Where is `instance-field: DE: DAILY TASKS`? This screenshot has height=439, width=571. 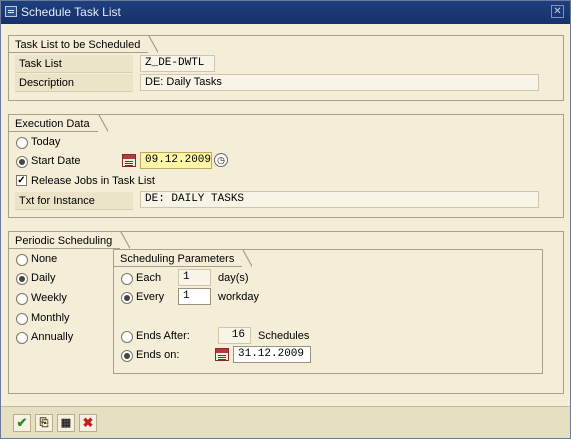
instance-field: DE: DAILY TASKS is located at coordinates (339, 199).